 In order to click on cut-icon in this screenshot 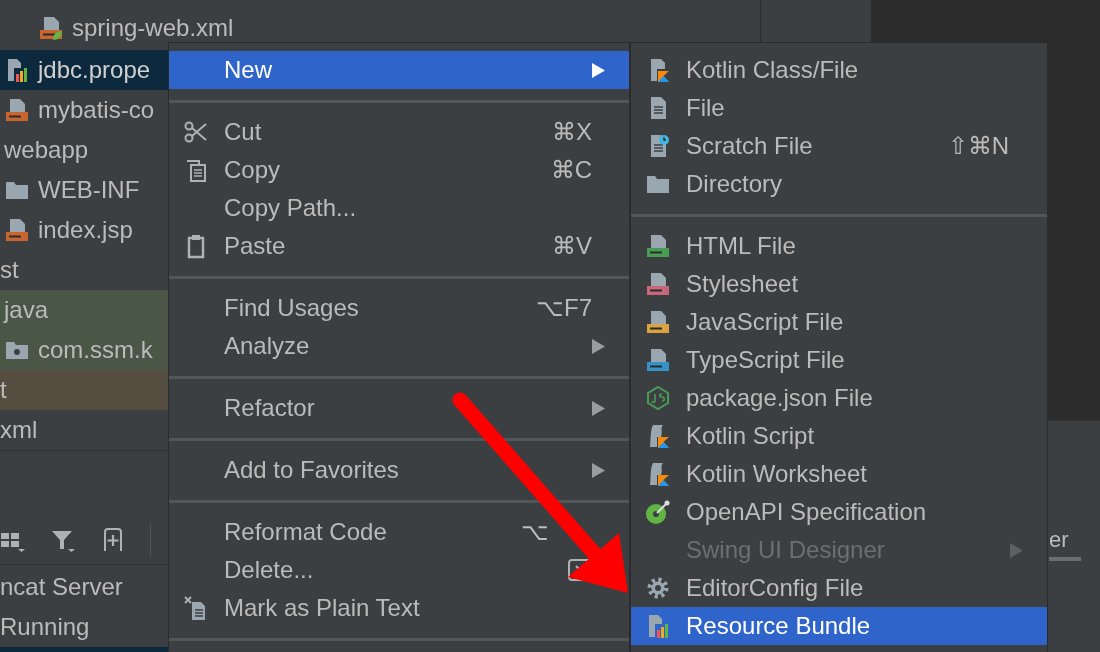, I will do `click(196, 132)`.